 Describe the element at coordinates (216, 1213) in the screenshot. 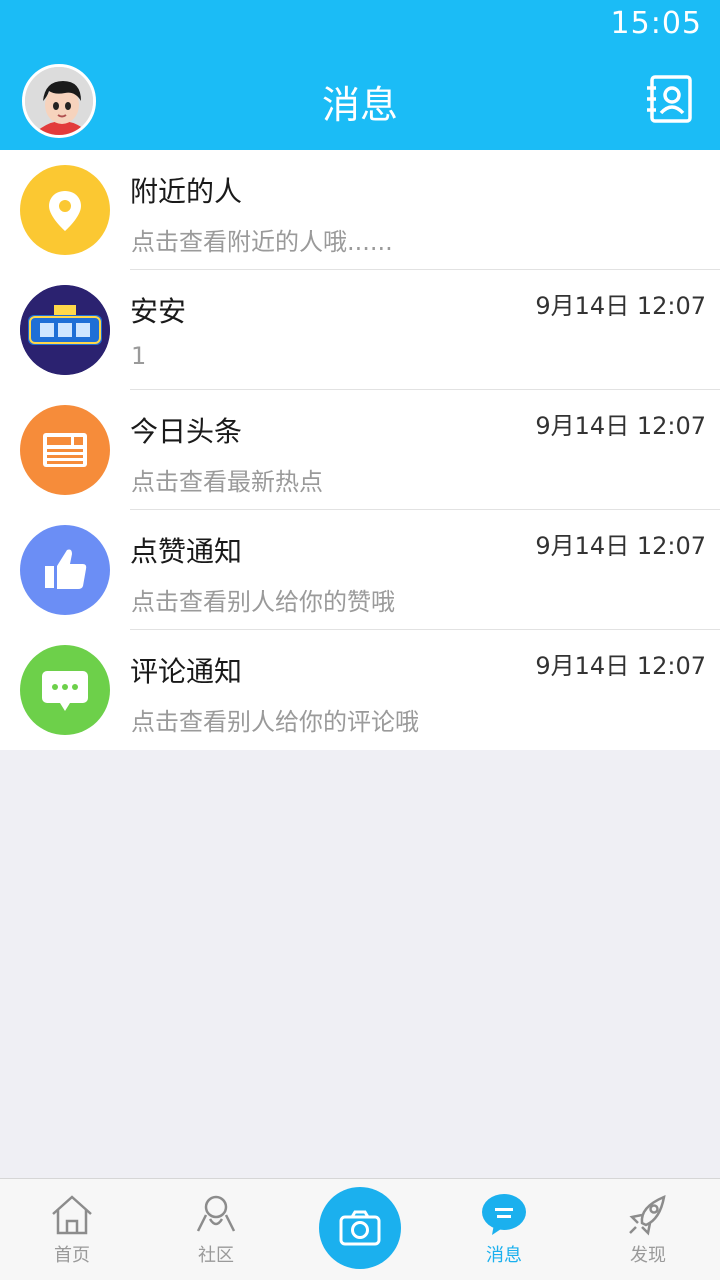

I see `community-icon` at that location.